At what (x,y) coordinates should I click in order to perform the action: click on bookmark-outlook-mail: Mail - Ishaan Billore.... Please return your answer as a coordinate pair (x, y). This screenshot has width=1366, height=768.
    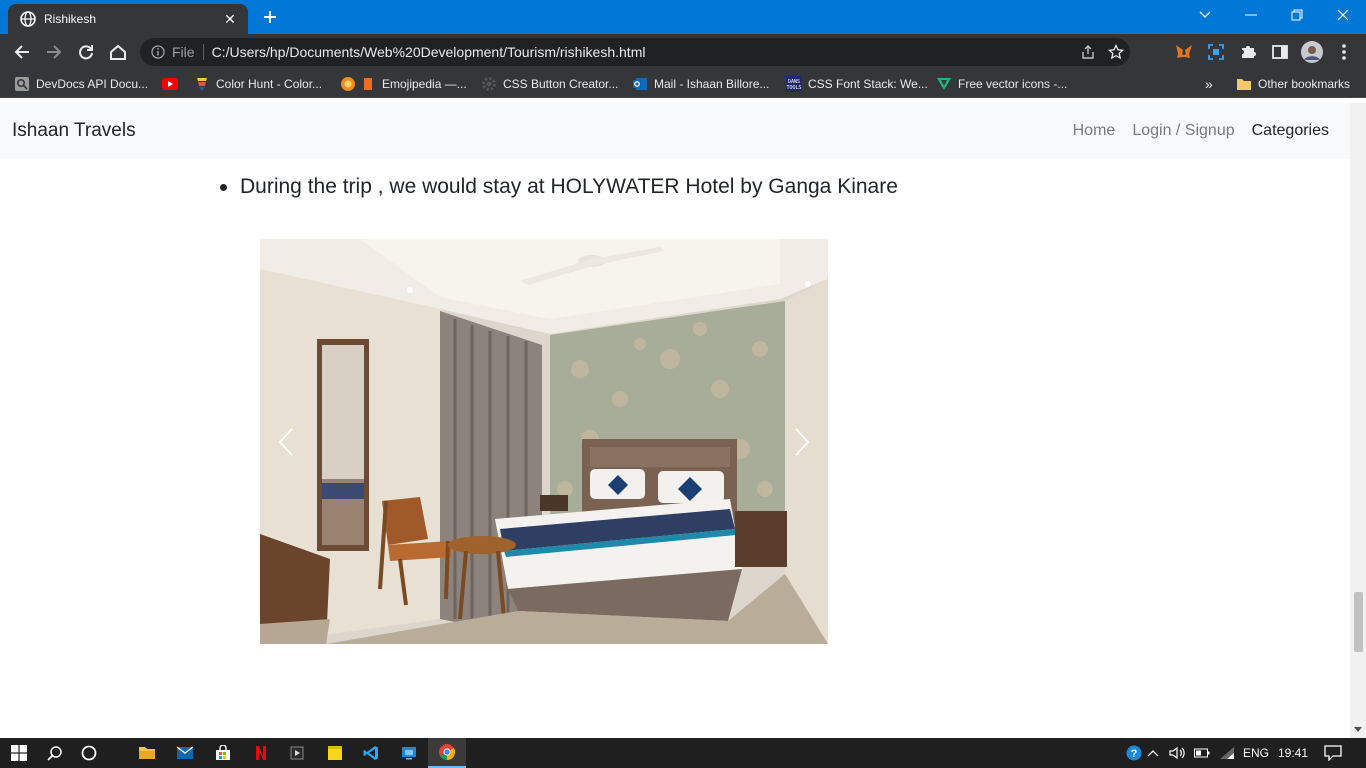
    Looking at the image, I should click on (700, 84).